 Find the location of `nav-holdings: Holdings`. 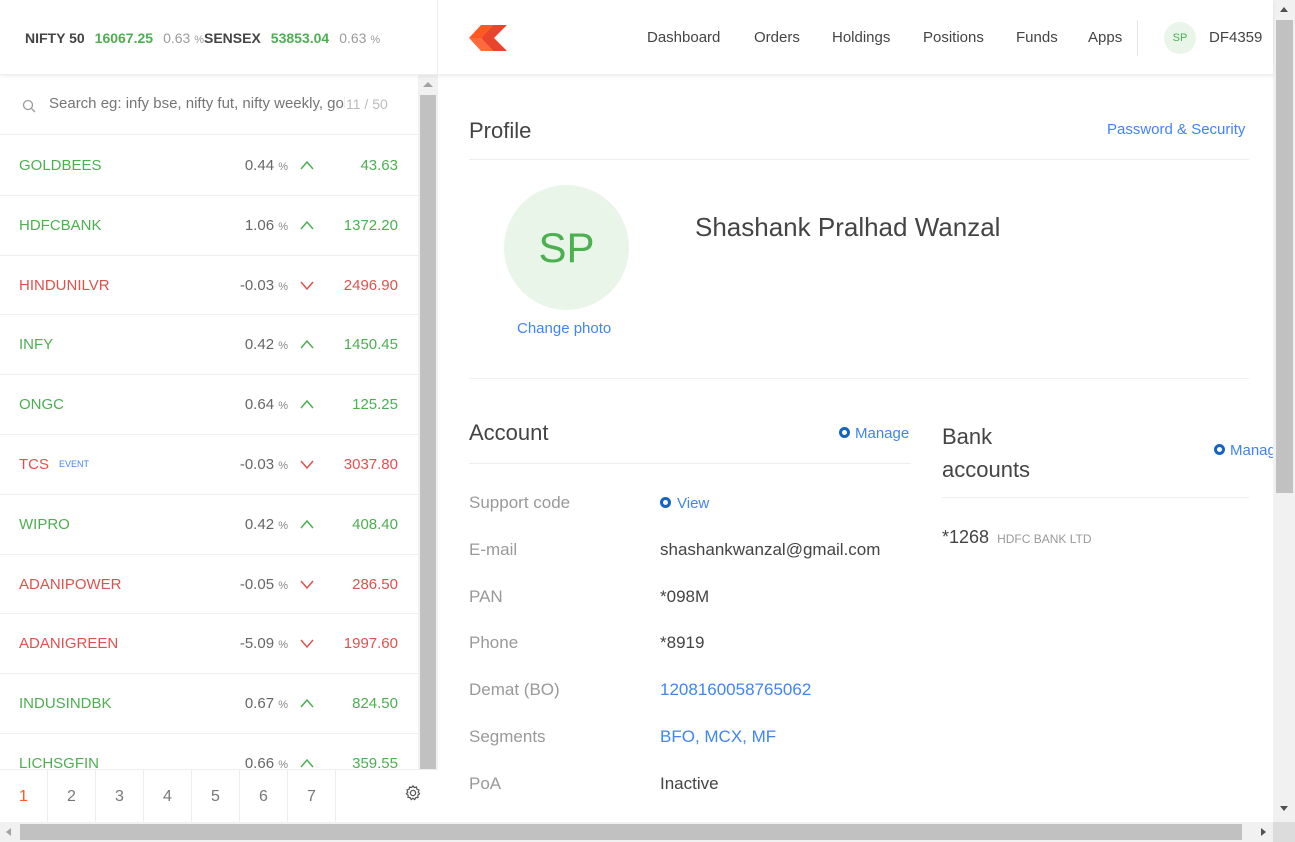

nav-holdings: Holdings is located at coordinates (861, 37).